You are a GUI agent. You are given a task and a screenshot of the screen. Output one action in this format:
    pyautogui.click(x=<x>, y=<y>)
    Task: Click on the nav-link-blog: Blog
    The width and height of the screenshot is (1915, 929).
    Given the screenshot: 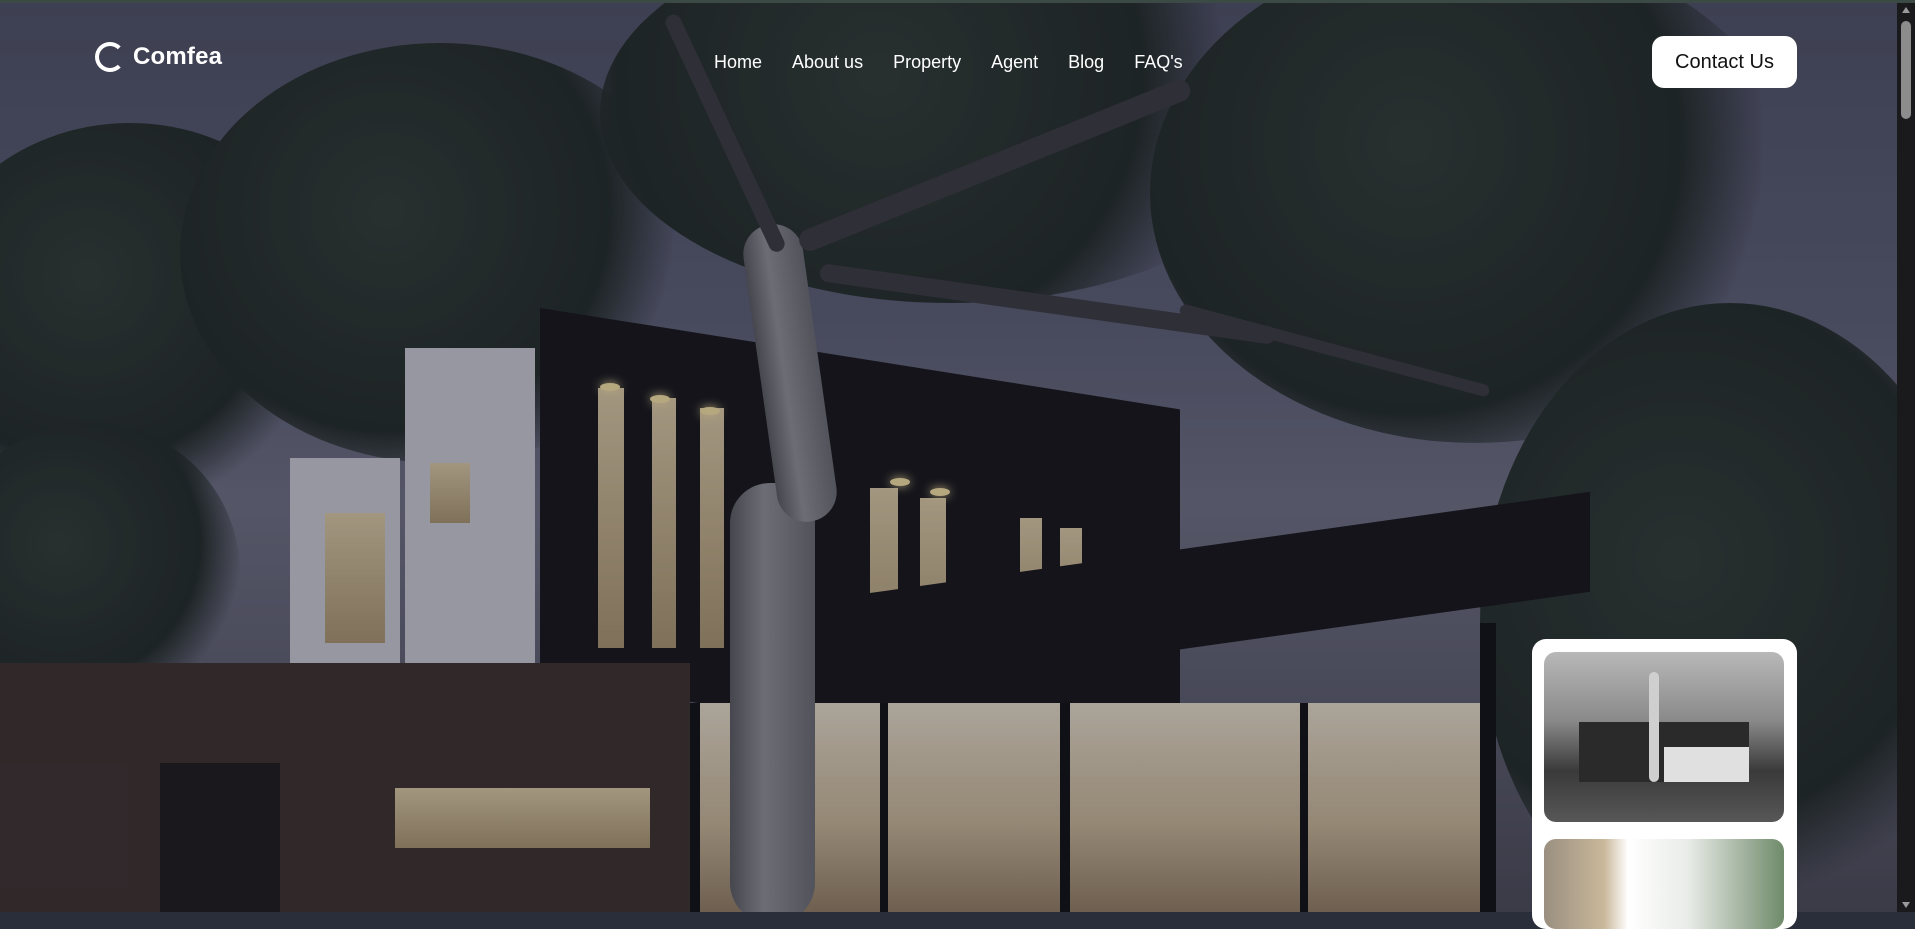 What is the action you would take?
    pyautogui.click(x=1086, y=62)
    